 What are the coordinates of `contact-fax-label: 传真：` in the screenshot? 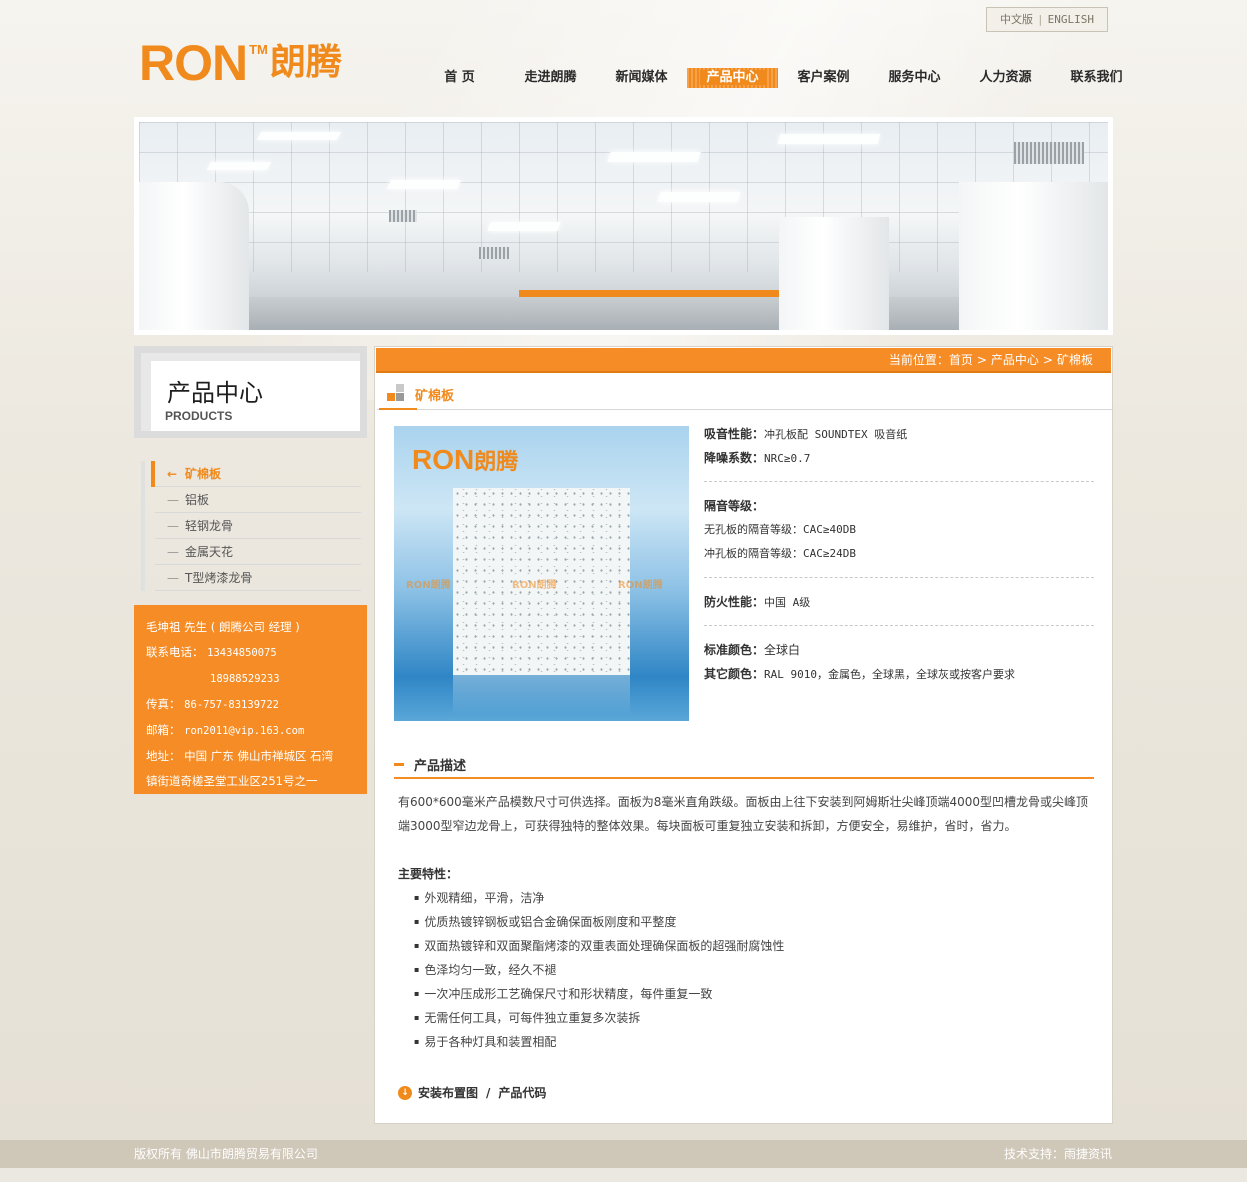 It's located at (163, 704).